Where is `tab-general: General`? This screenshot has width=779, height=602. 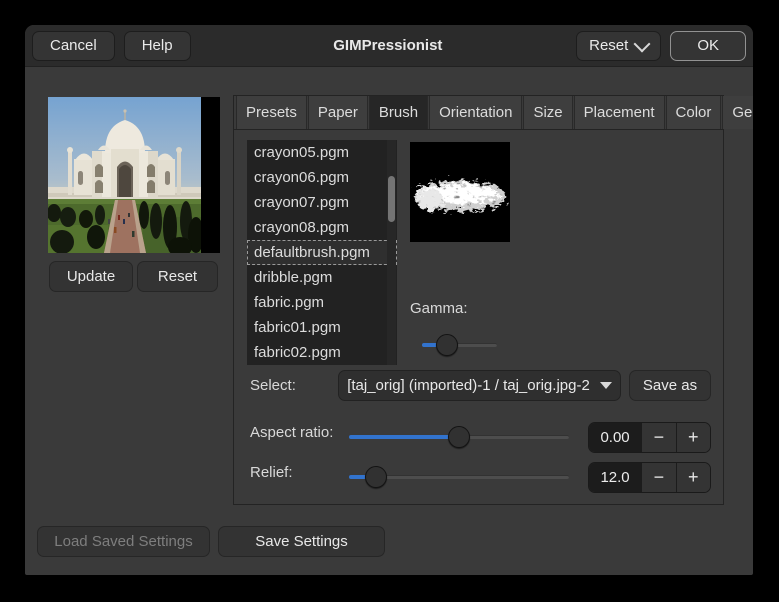 tab-general: General is located at coordinates (737, 112).